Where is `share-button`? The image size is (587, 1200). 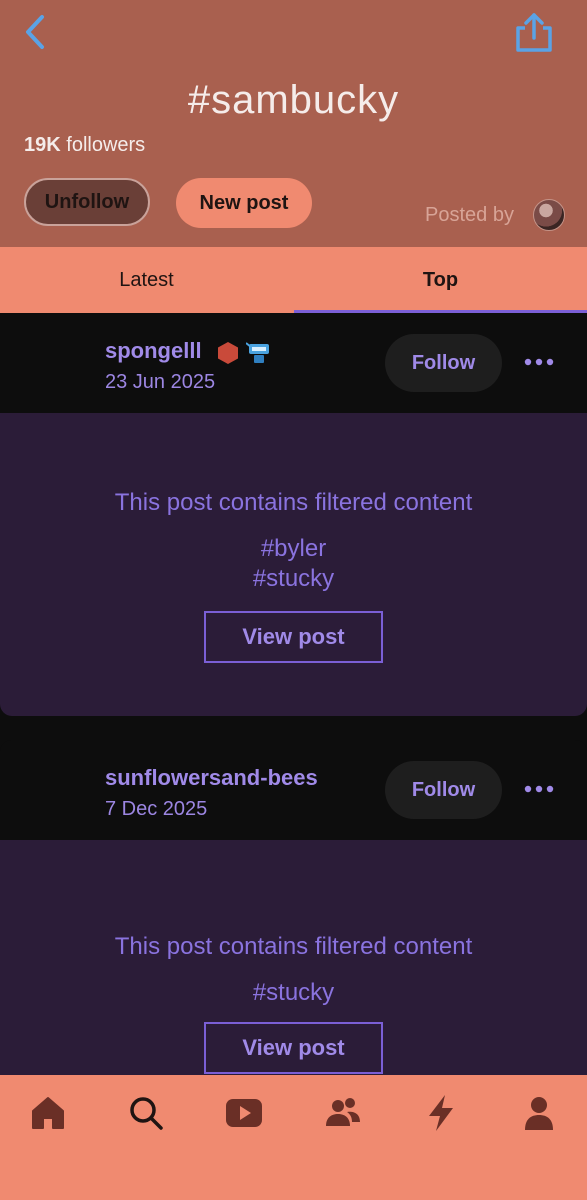
share-button is located at coordinates (534, 33).